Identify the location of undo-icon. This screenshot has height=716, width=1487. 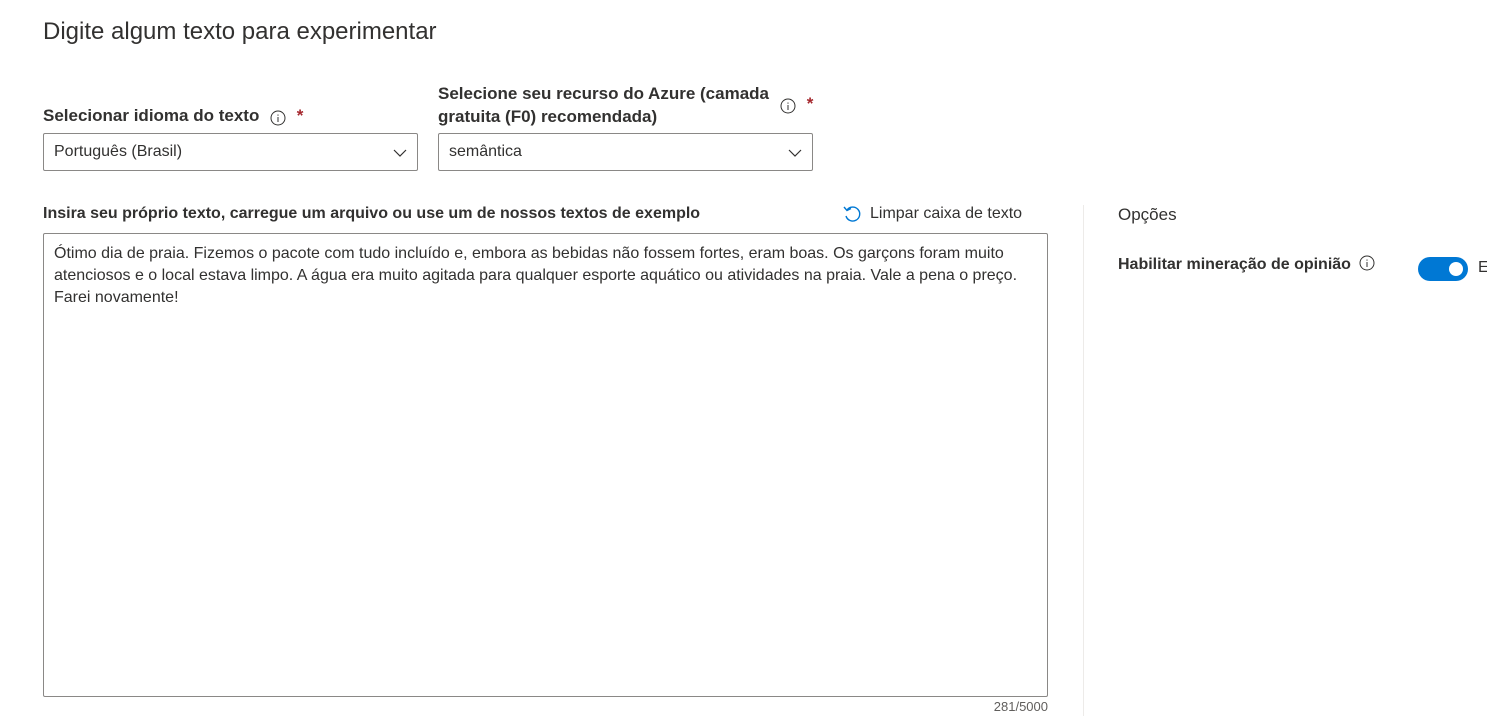
(852, 214).